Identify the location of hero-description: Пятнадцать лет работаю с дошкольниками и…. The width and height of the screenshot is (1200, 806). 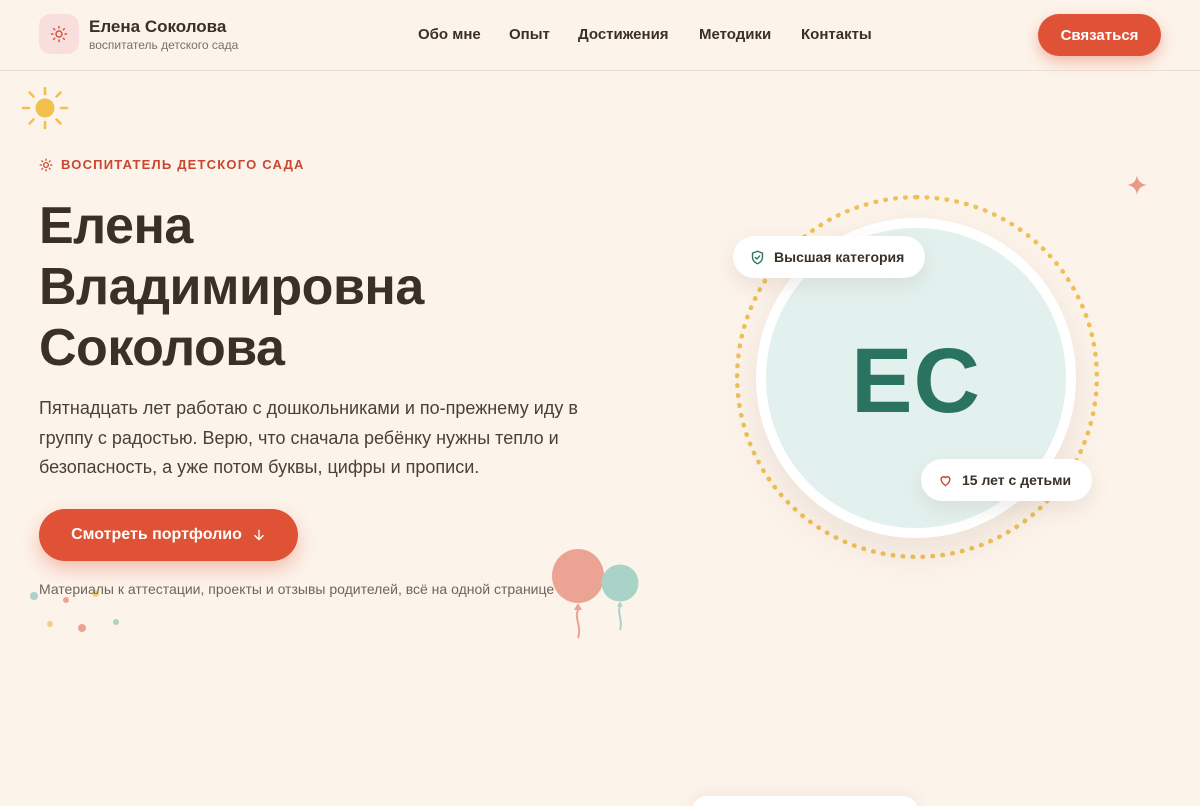
(308, 437).